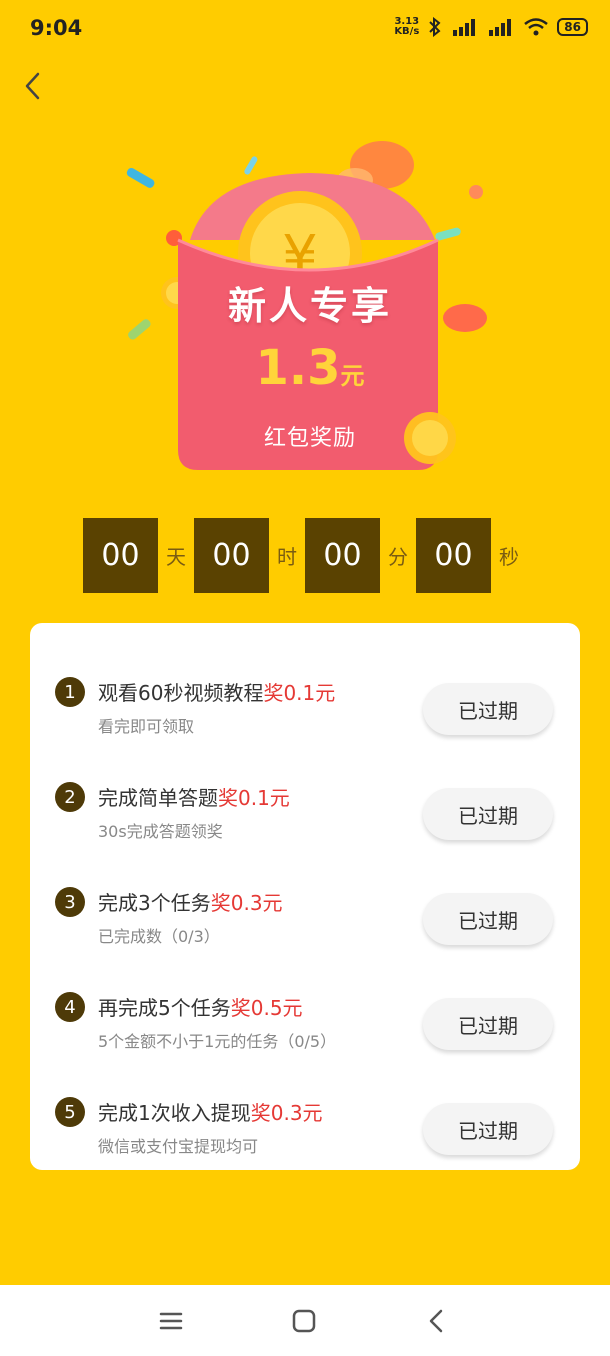  I want to click on countdown-hours: 00, so click(231, 555).